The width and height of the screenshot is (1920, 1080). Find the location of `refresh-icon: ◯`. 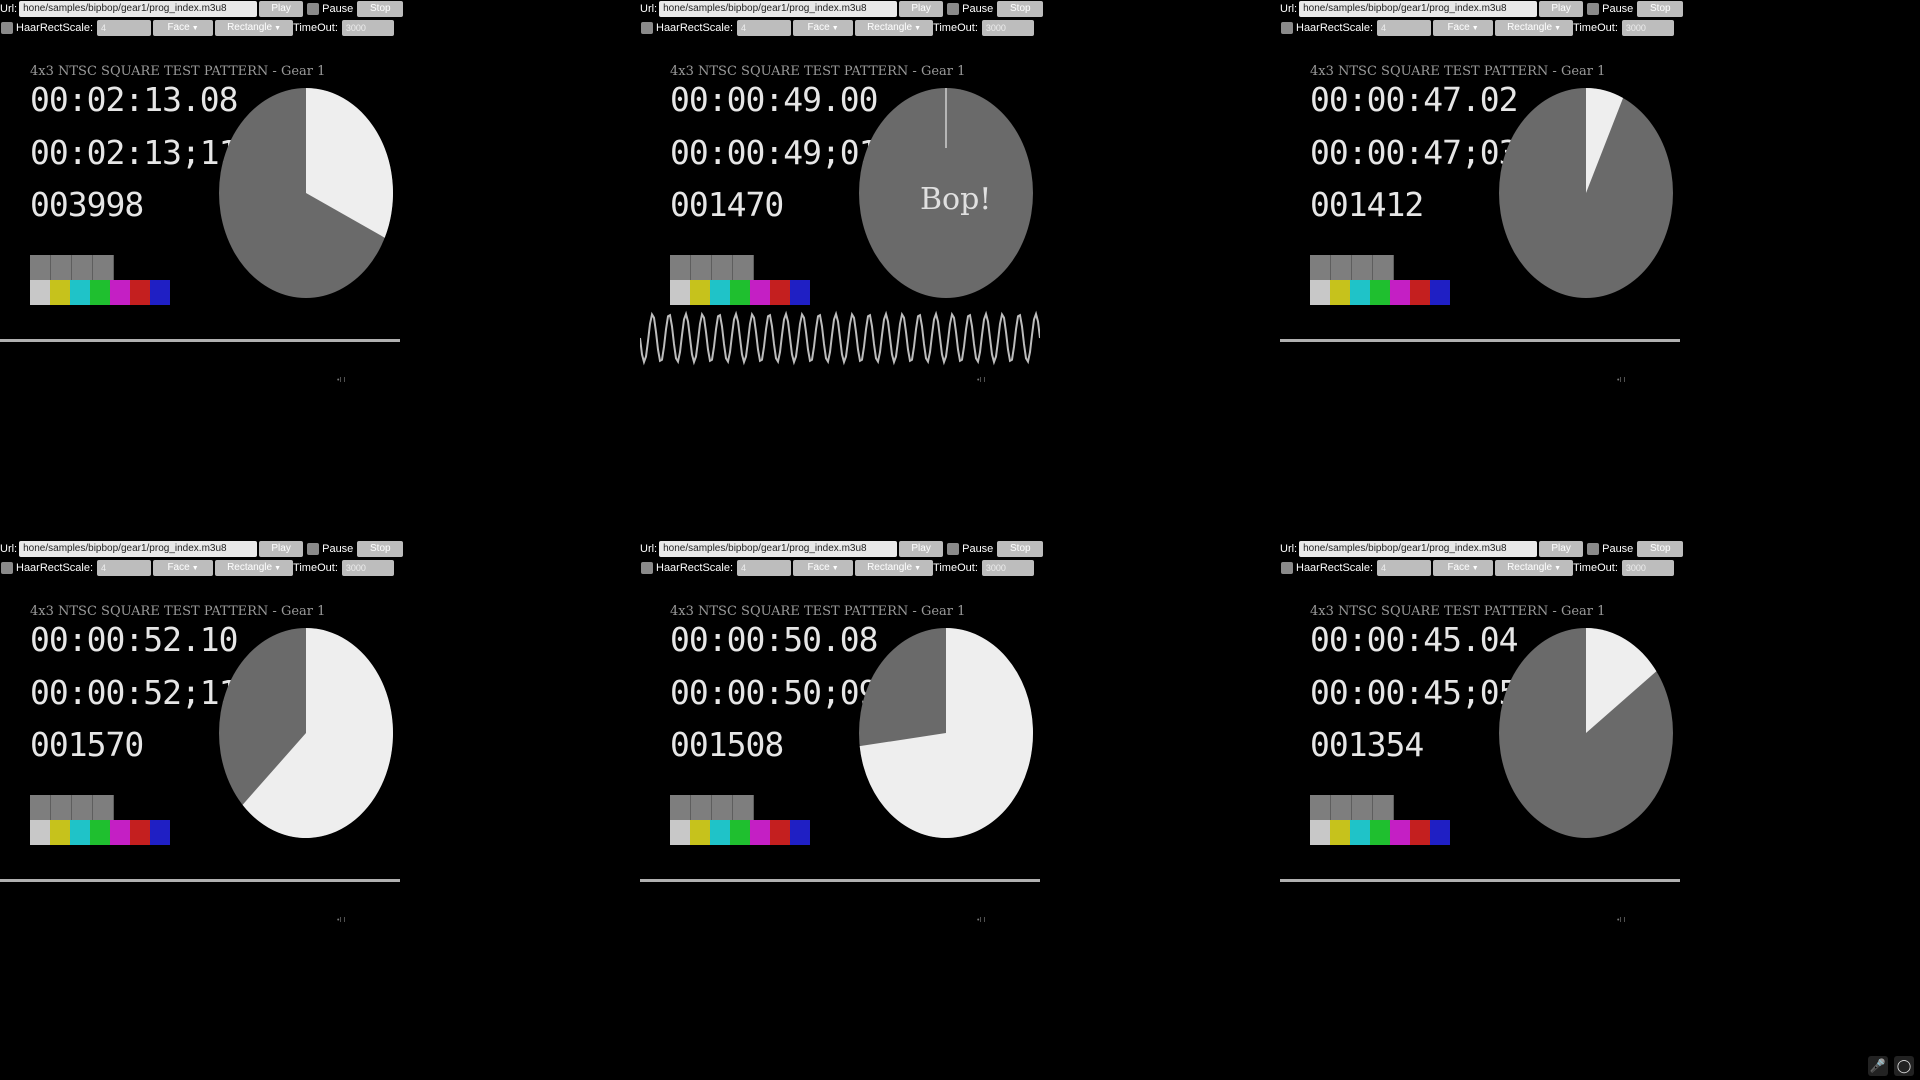

refresh-icon: ◯ is located at coordinates (1904, 1066).